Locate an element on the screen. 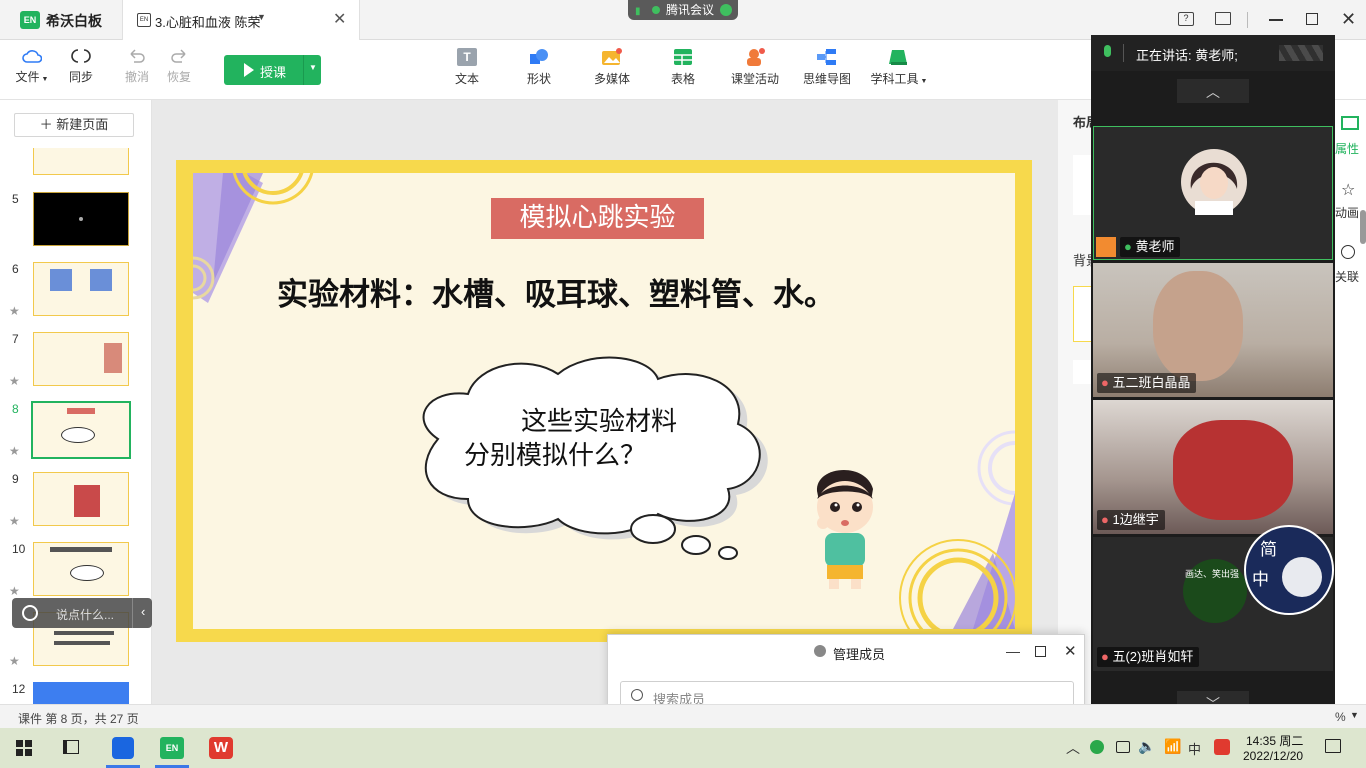 This screenshot has height=768, width=1366. video-tile-3: ● 1边继宇 is located at coordinates (1213, 467).